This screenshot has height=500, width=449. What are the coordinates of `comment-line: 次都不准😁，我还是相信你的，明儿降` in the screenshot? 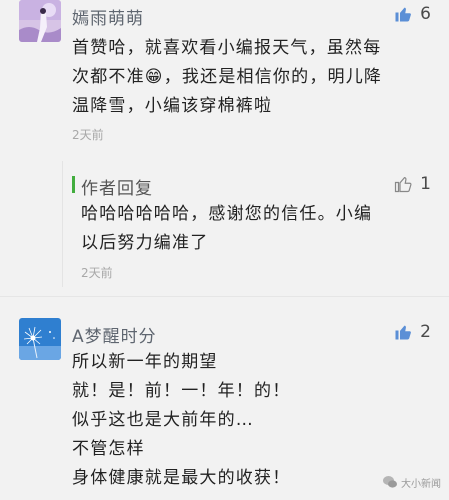 It's located at (227, 77).